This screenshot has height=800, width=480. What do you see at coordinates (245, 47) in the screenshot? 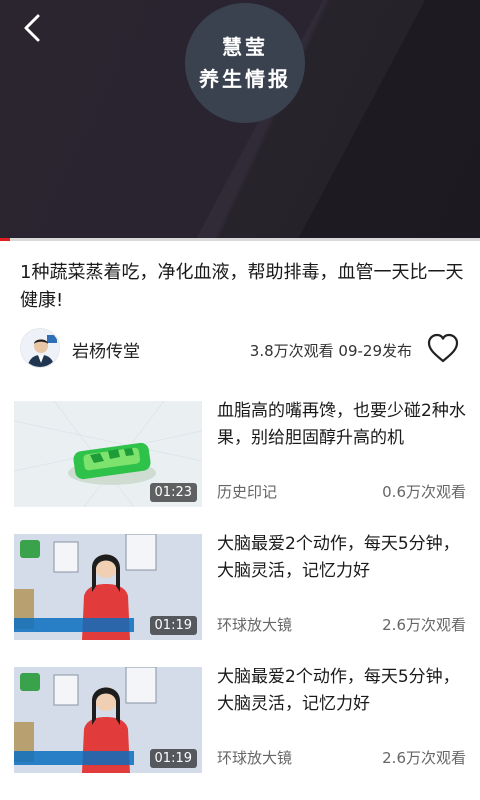
I see `logo-line-1: 慧莹` at bounding box center [245, 47].